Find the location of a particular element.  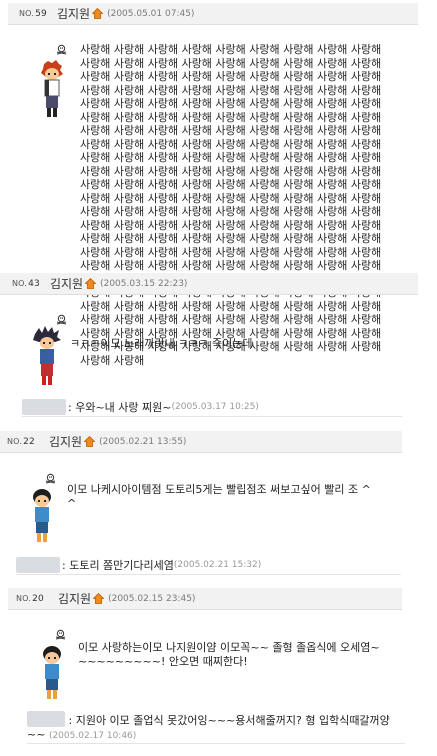

post-date: (2005.02.21 13:55) is located at coordinates (143, 441).